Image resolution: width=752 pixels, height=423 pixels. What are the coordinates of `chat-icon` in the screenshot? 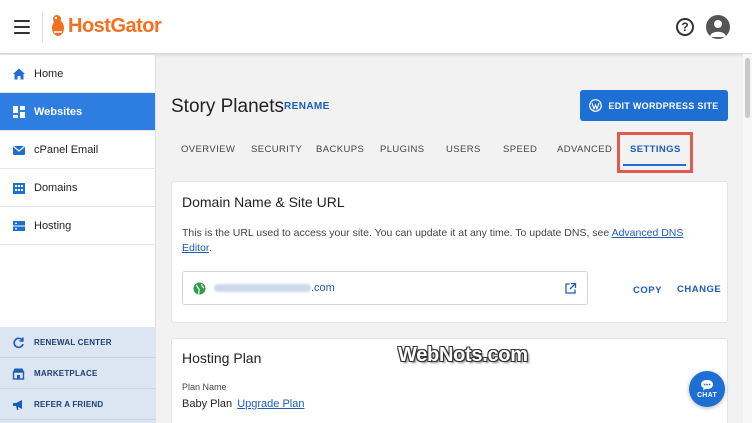 It's located at (707, 385).